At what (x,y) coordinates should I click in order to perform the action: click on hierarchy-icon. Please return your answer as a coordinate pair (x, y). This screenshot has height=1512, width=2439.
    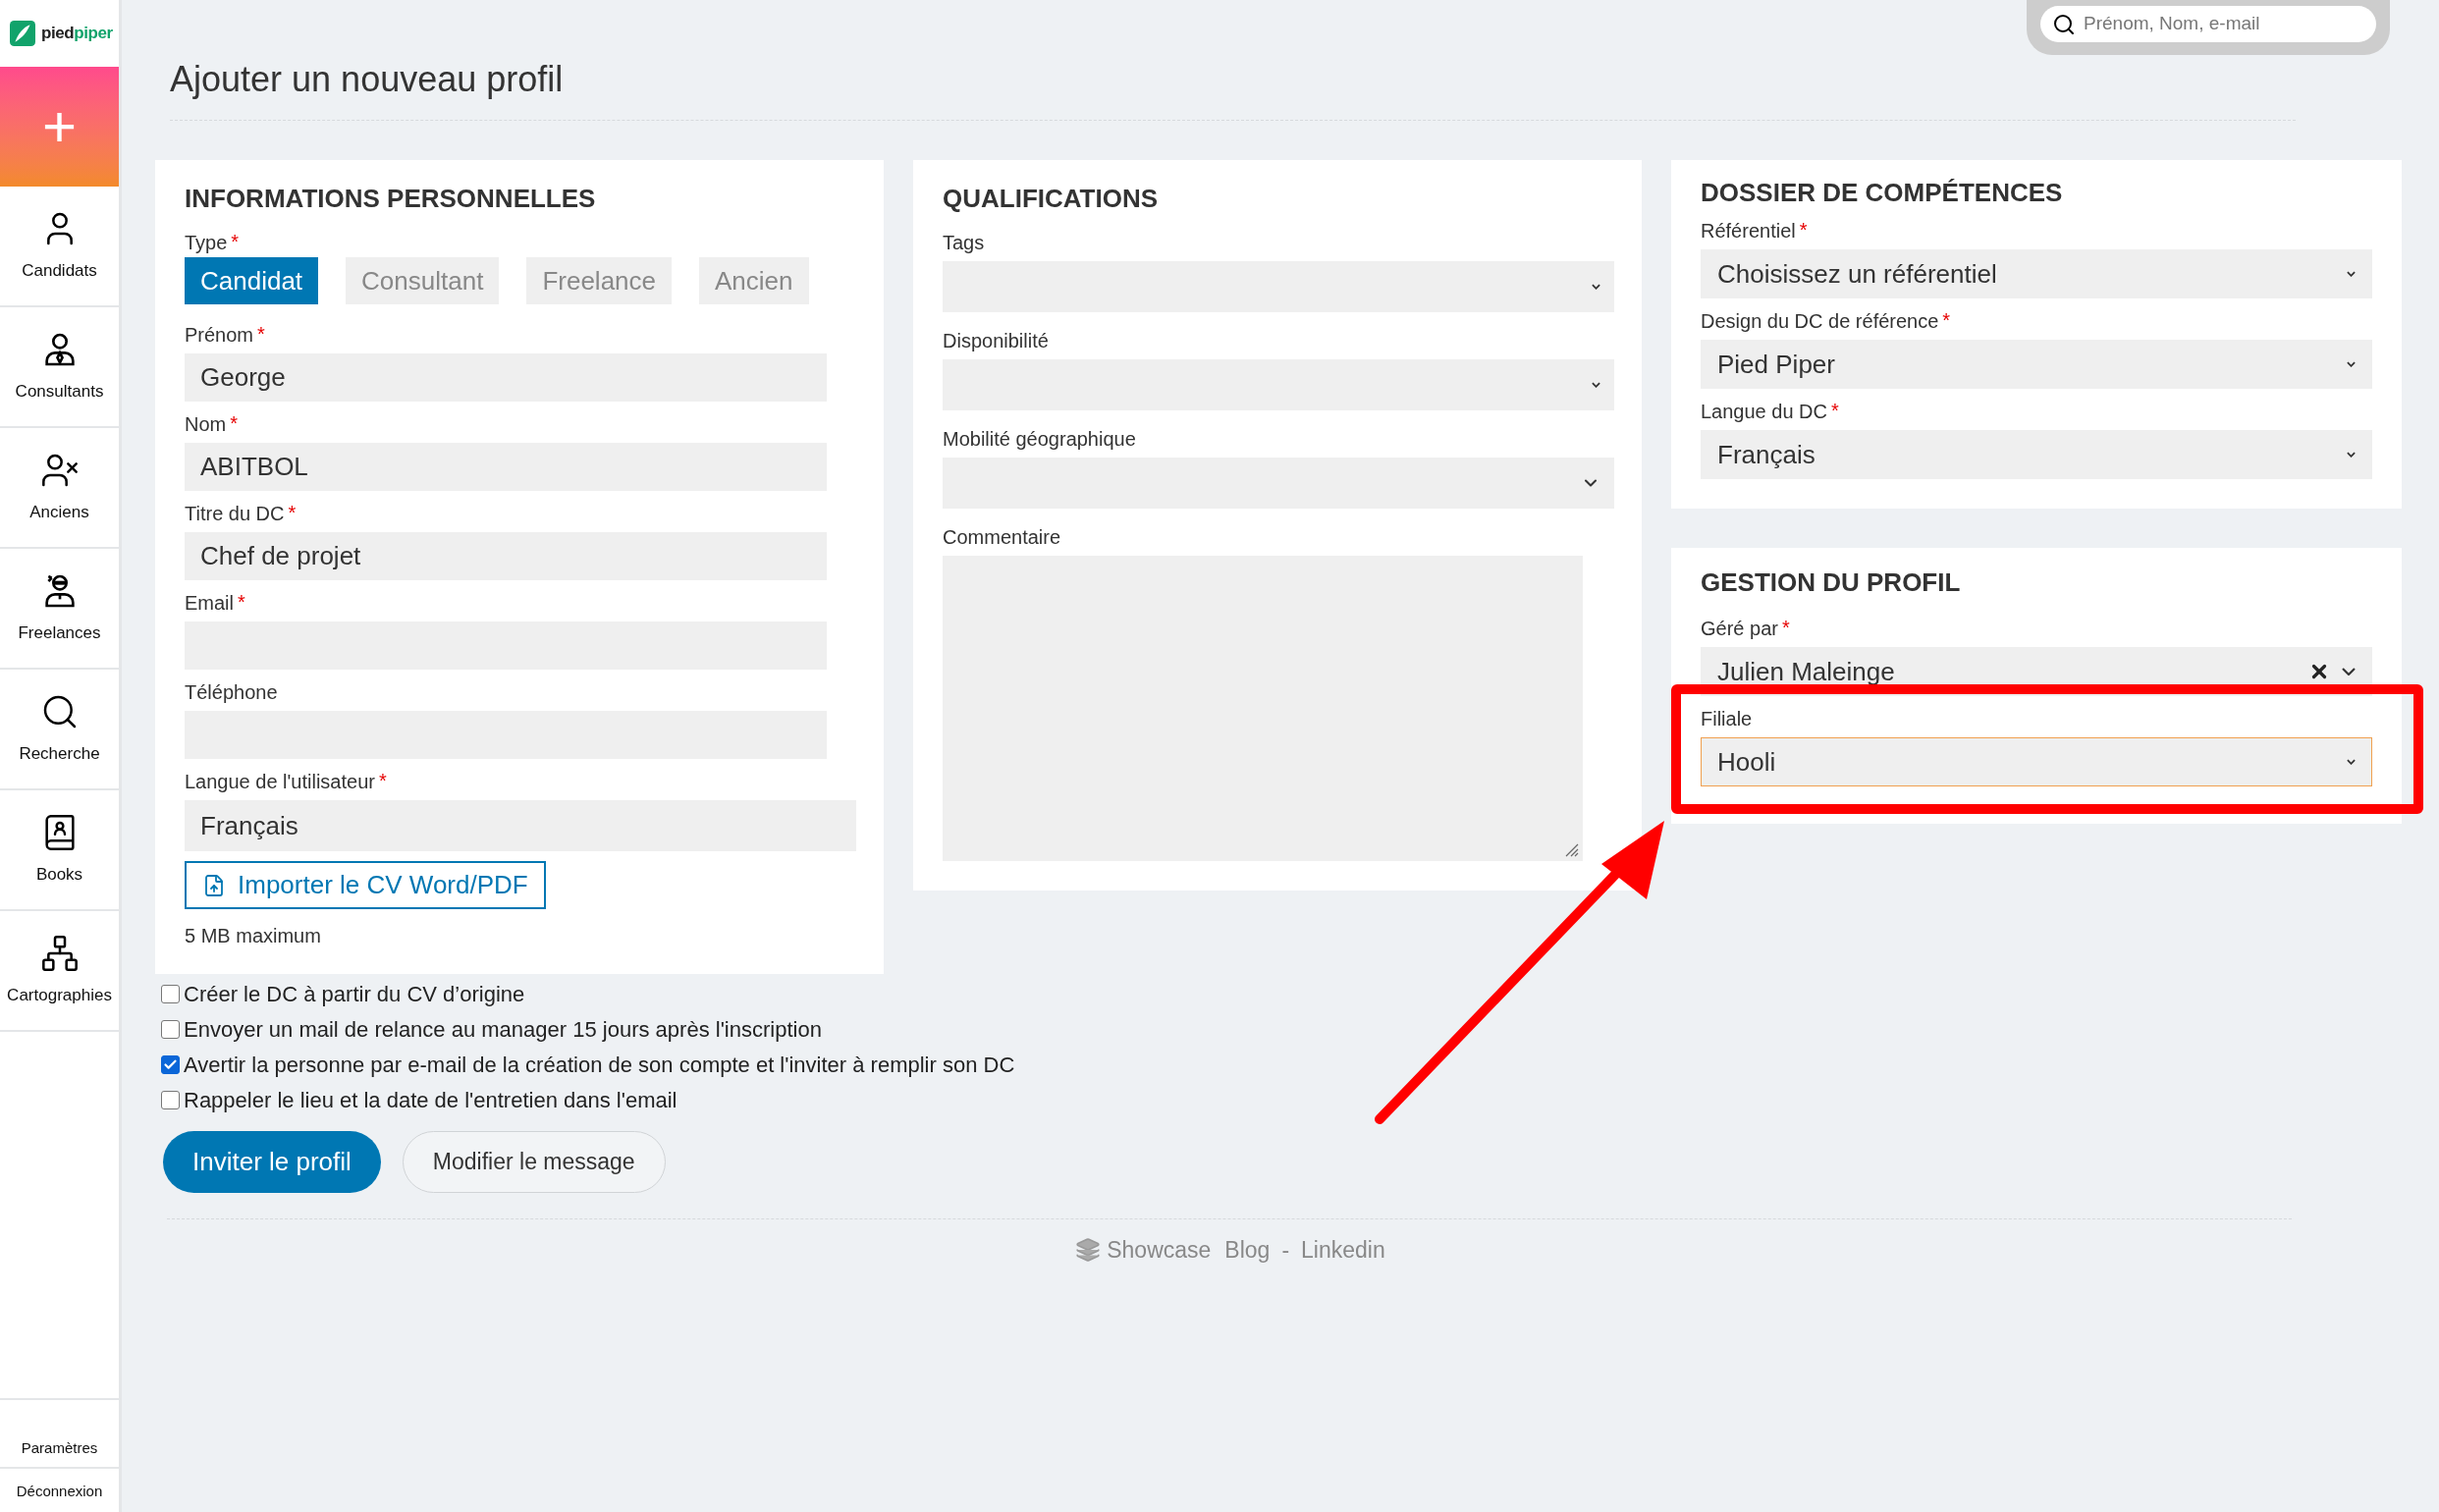
    Looking at the image, I should click on (59, 953).